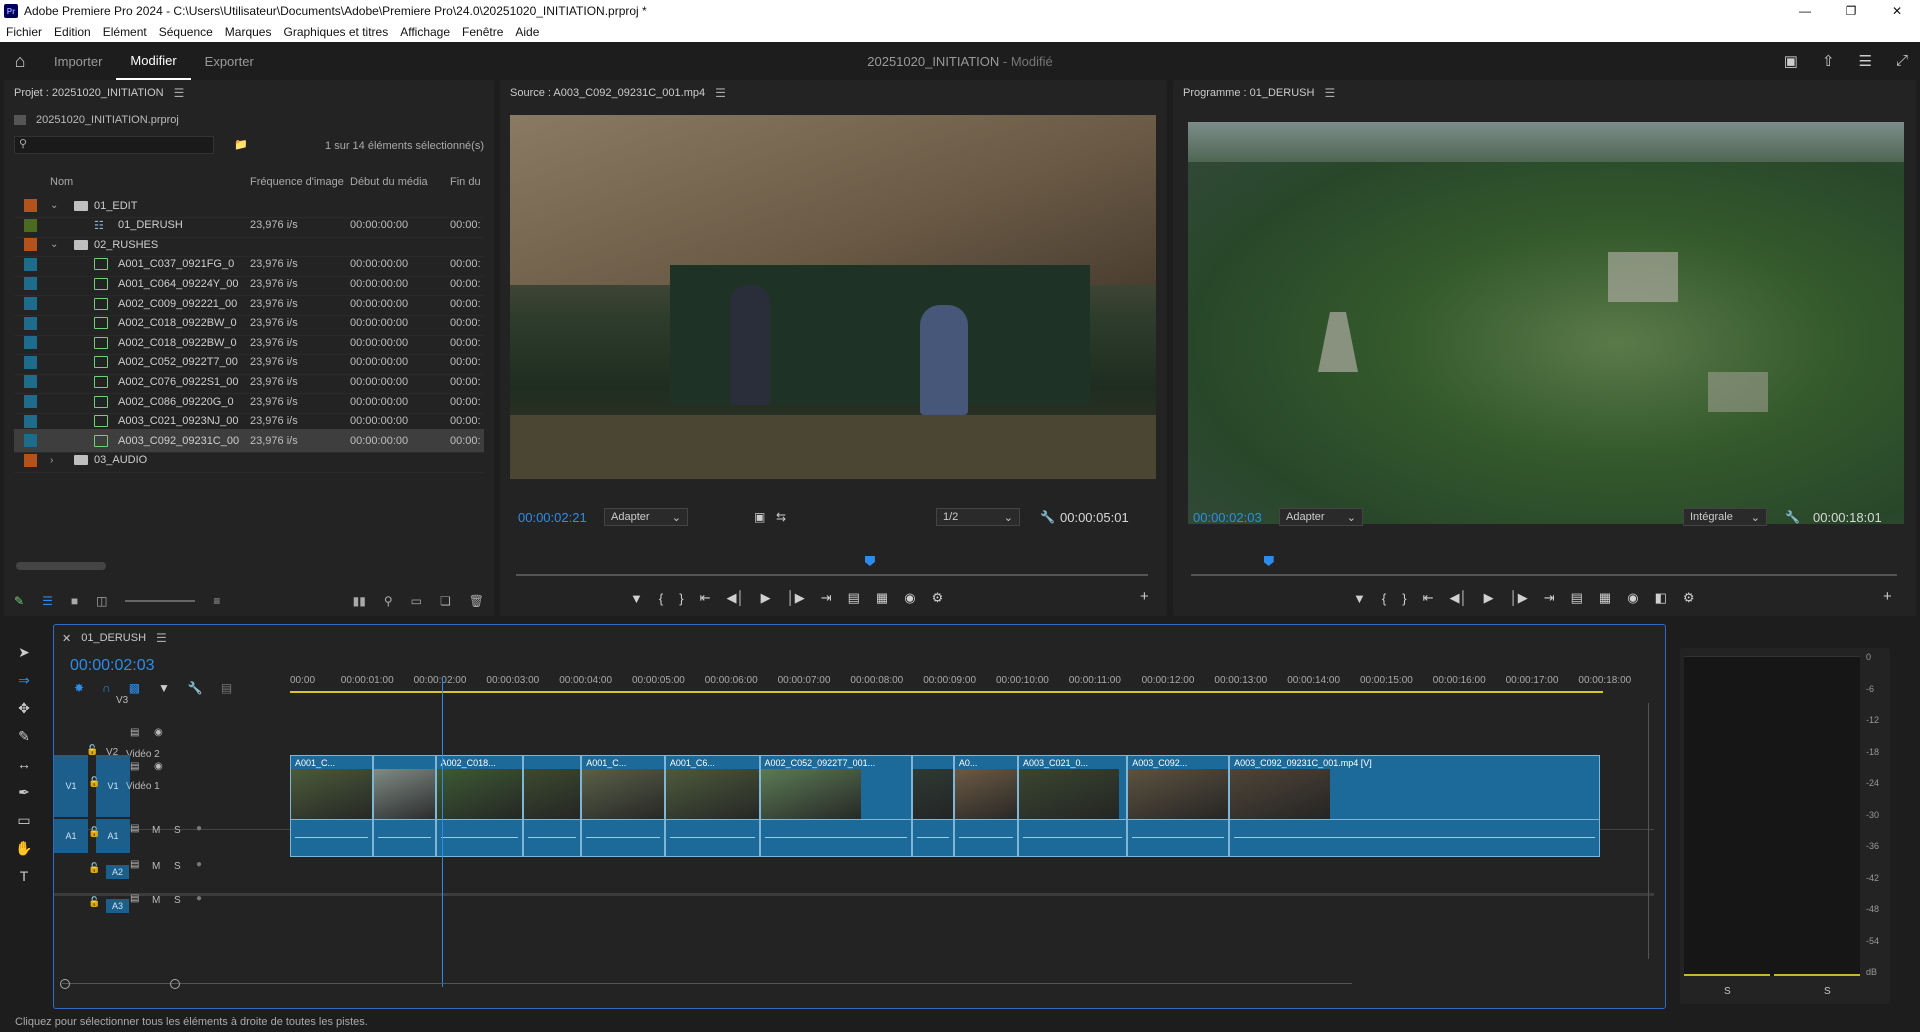 This screenshot has height=1032, width=1920. Describe the element at coordinates (158, 766) in the screenshot. I see `eye-icon: ◉` at that location.